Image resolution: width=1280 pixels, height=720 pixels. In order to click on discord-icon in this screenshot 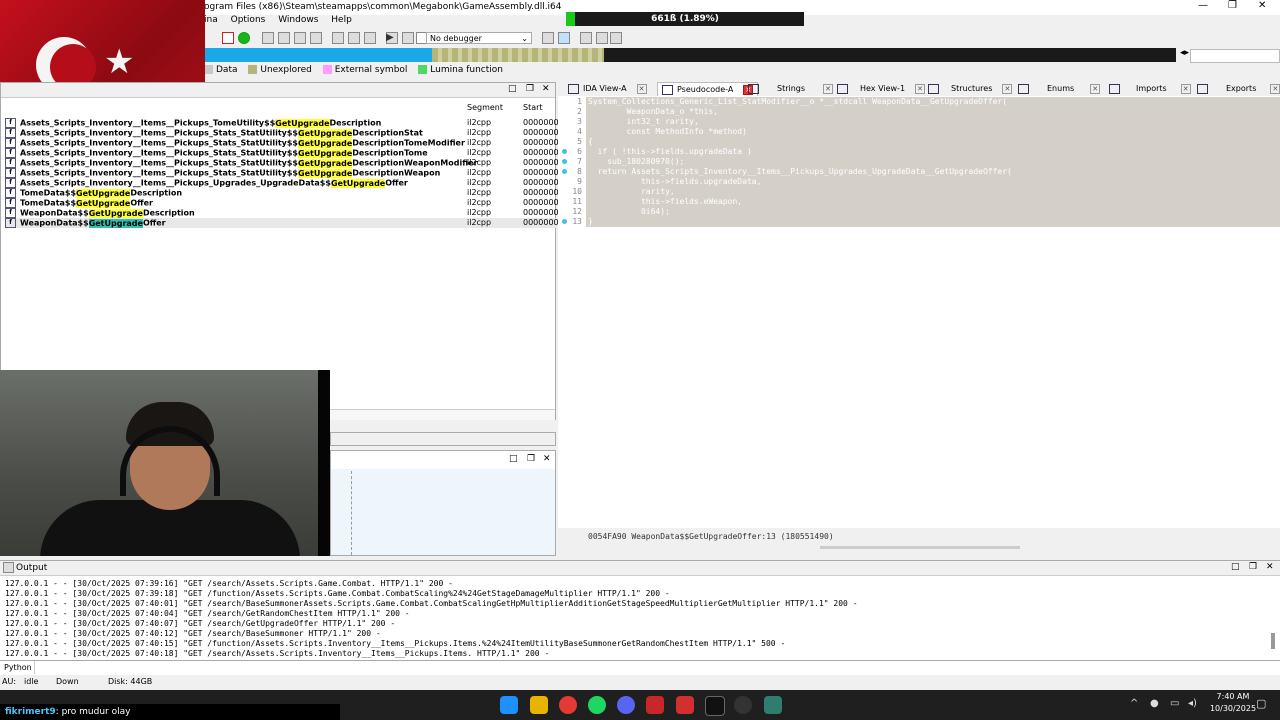, I will do `click(626, 705)`.